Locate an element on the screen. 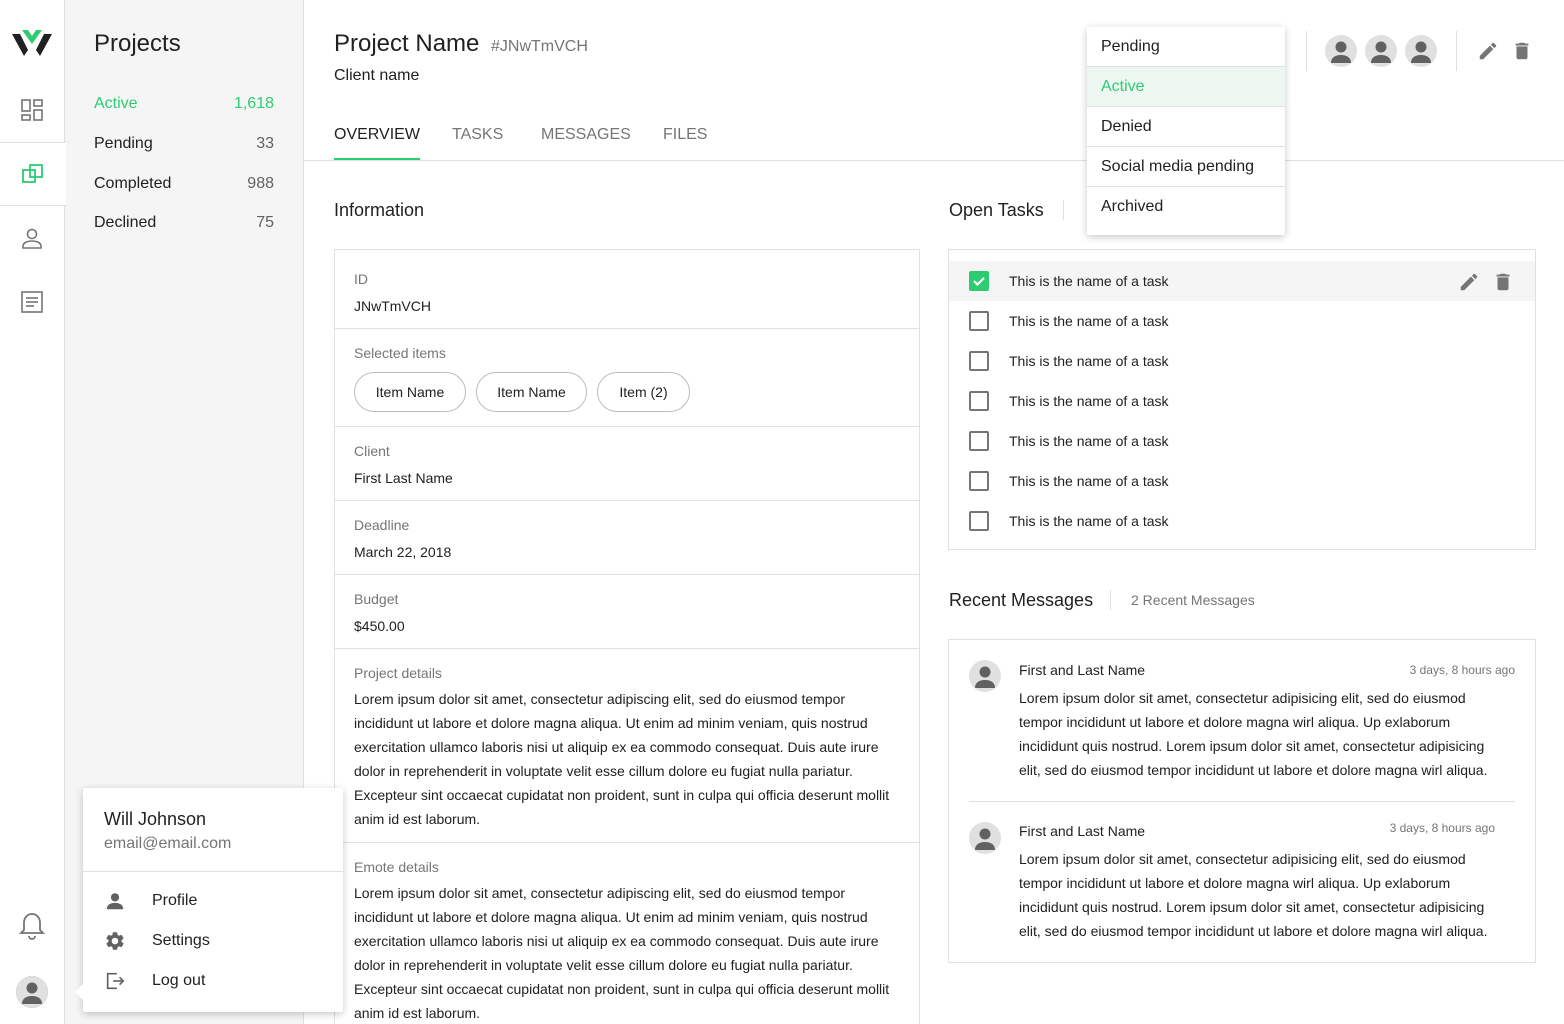  tab-messages: MESSAGES is located at coordinates (586, 143).